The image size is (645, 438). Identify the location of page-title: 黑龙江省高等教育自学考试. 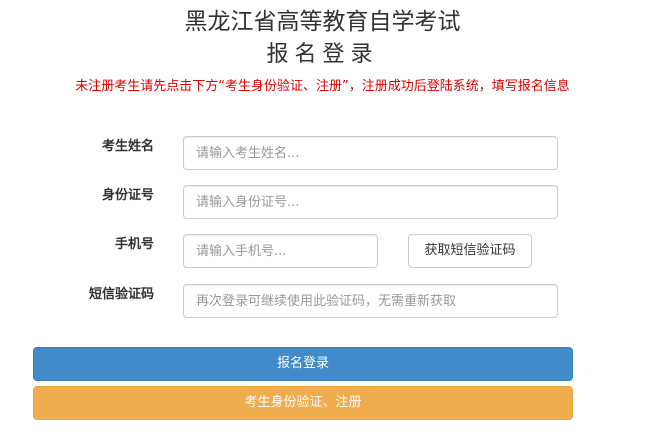
(322, 22).